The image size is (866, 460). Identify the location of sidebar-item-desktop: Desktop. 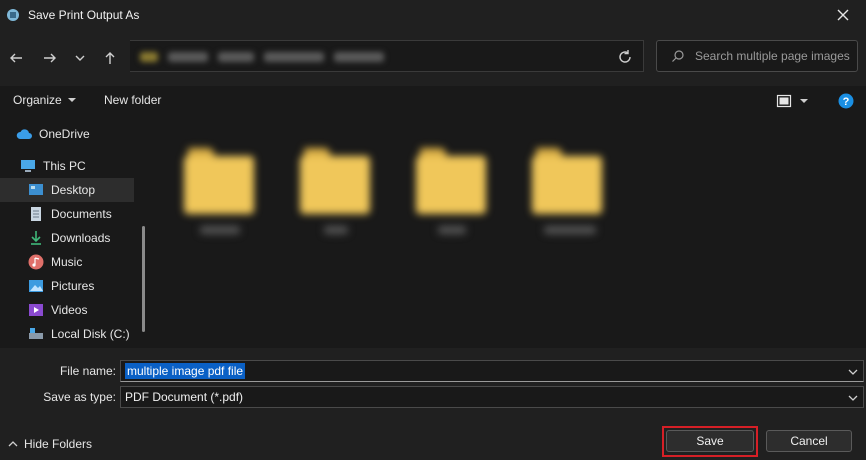
(67, 190).